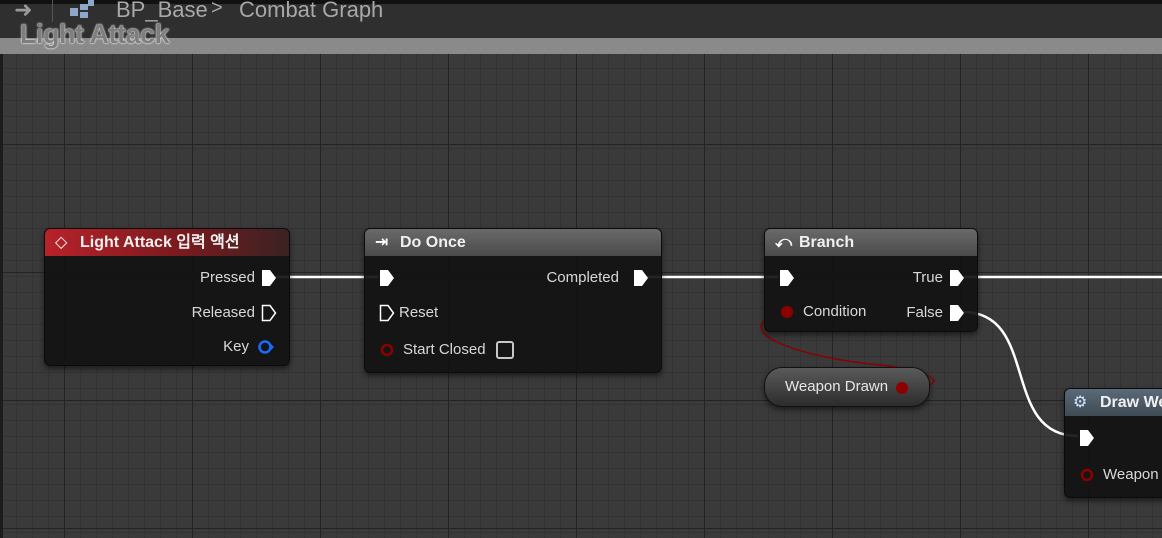 The height and width of the screenshot is (538, 1162). What do you see at coordinates (581, 27) in the screenshot?
I see `graph-header-bar: ➜ BP_Base > Combat Graph` at bounding box center [581, 27].